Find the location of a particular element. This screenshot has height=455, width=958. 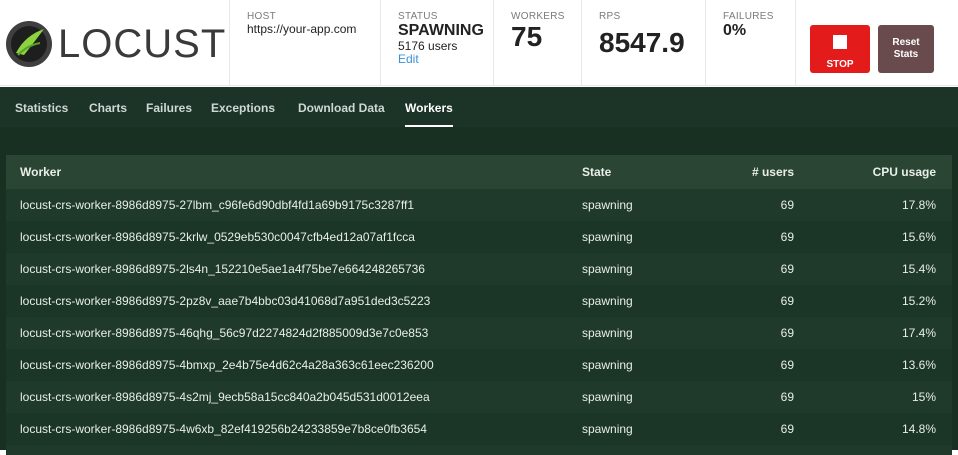

rps-value: 8547.9 is located at coordinates (642, 42).